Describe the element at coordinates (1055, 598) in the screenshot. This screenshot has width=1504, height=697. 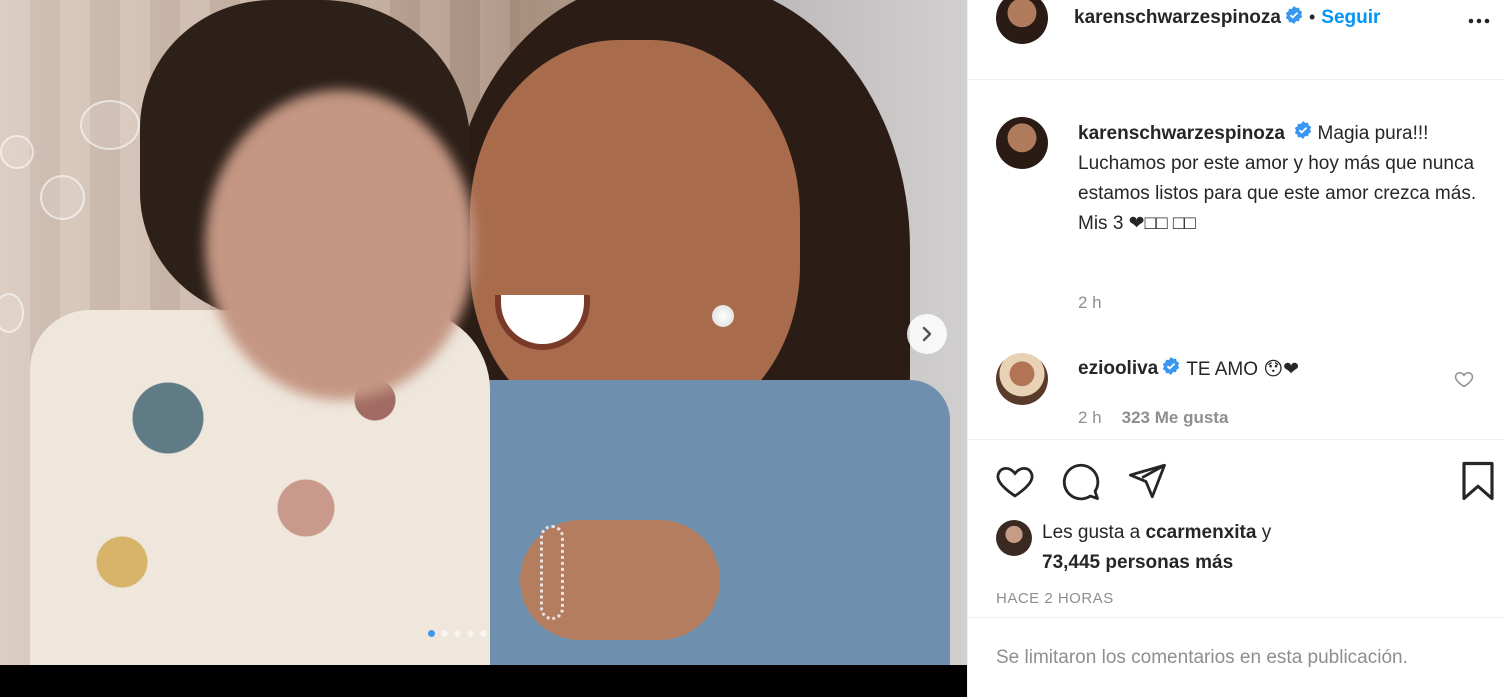
I see `post-timestamp: HACE 2 HORAS` at that location.